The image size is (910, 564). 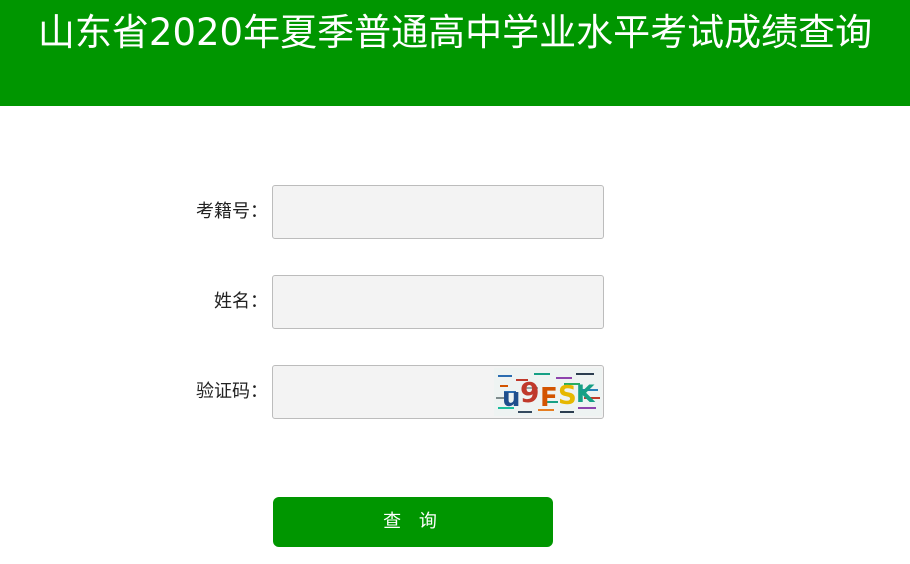 I want to click on svg-text: S, so click(x=567, y=396).